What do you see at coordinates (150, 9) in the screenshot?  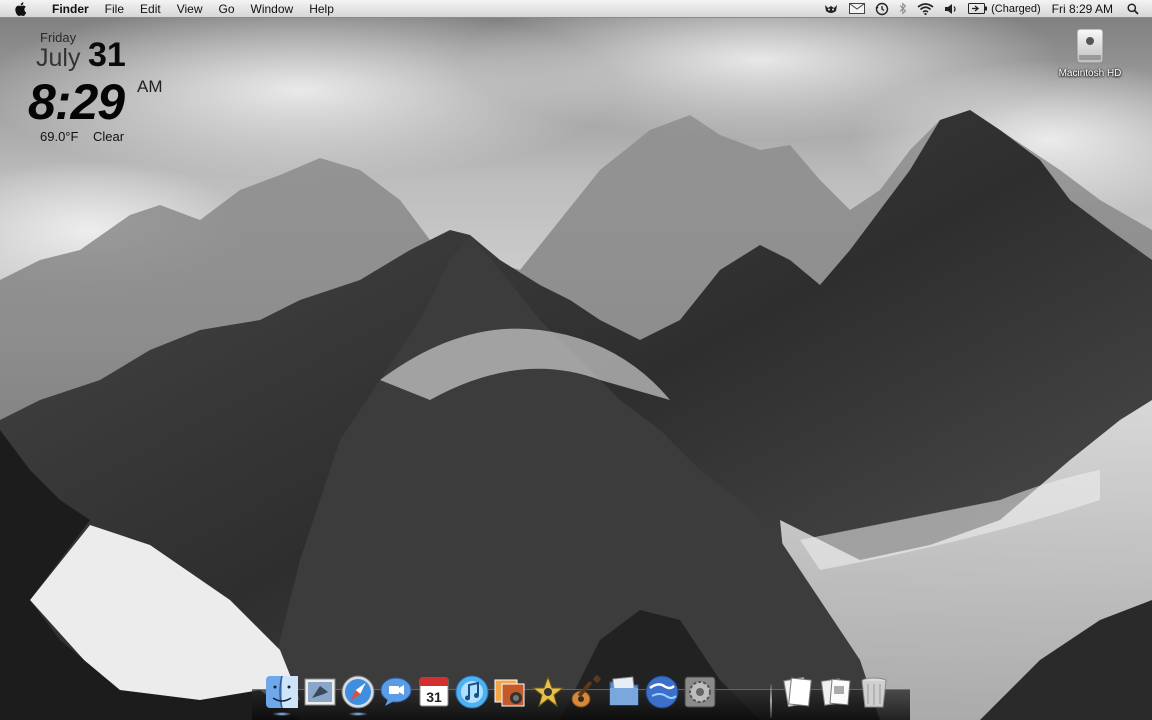 I see `menu-edit: Edit` at bounding box center [150, 9].